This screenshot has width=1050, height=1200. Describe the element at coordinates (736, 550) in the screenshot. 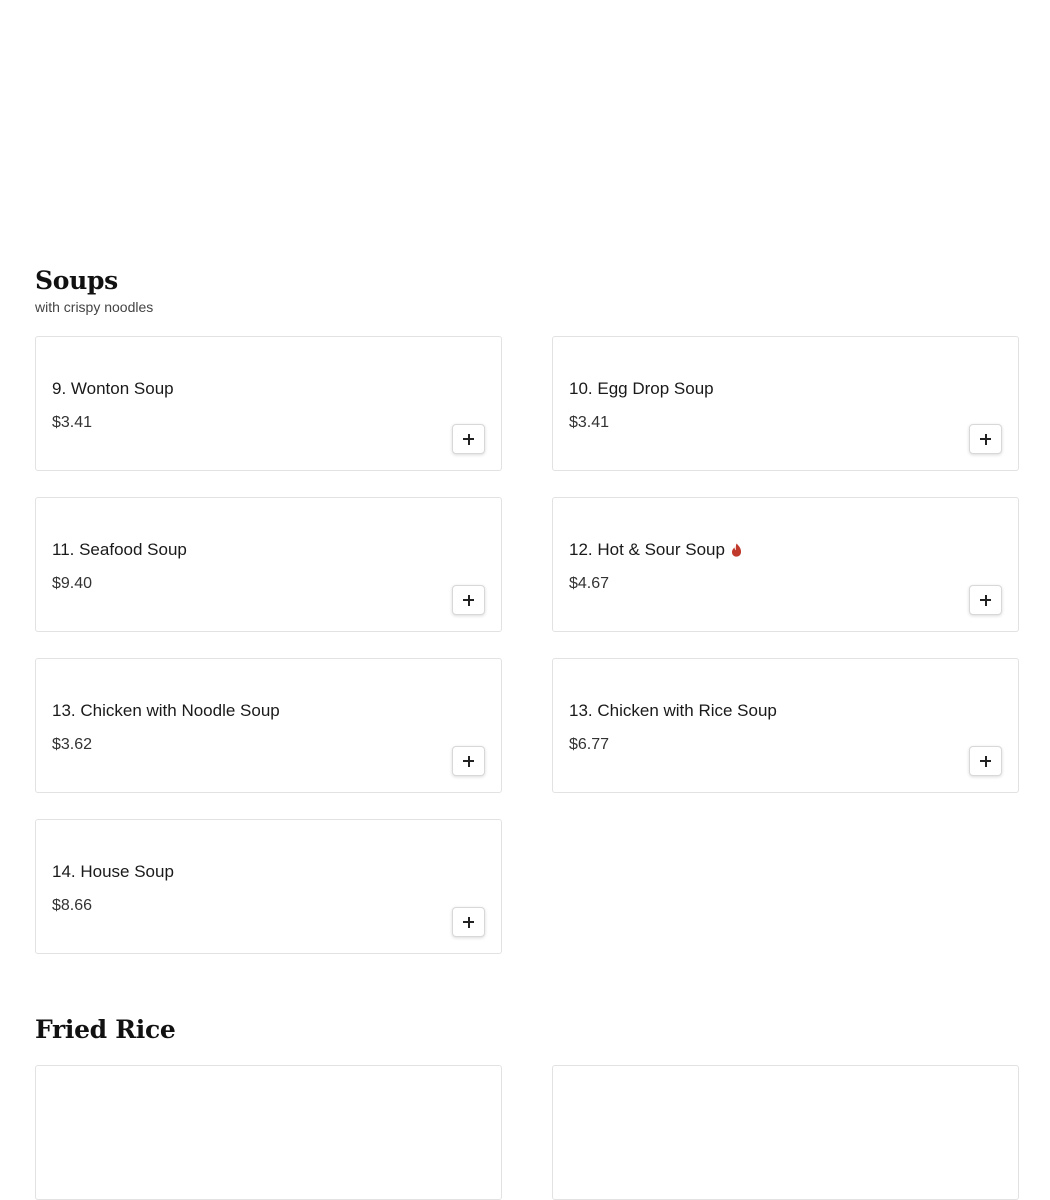

I see `chili-pepper-icon` at that location.